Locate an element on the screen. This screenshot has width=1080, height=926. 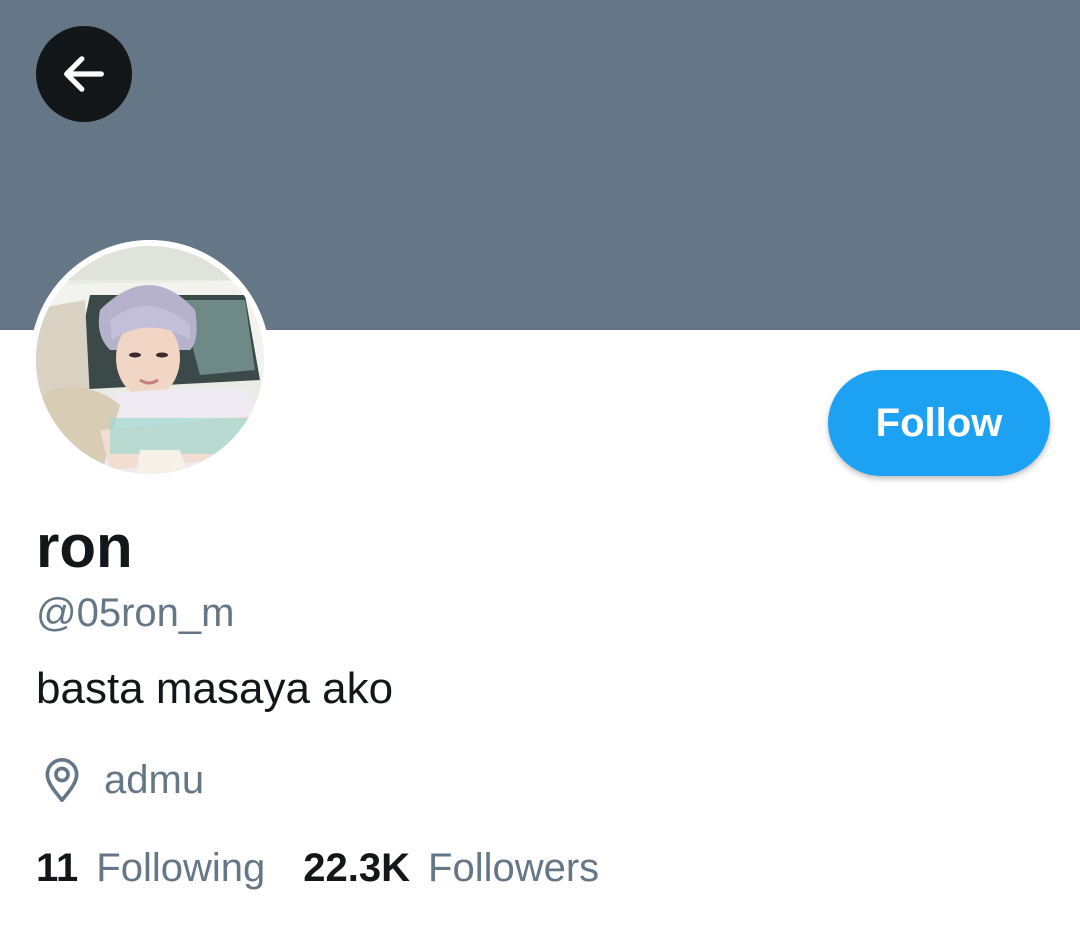
user-handle: @05ron_m is located at coordinates (135, 613).